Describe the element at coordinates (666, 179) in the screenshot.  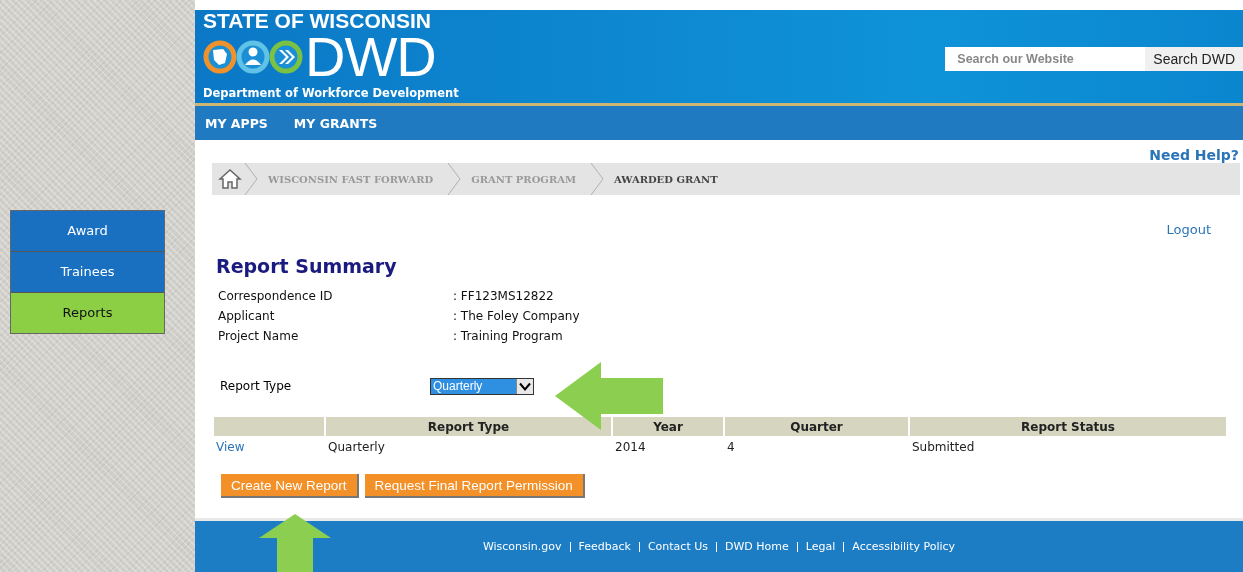
I see `breadcrumb-link: AWARDED GRANT` at that location.